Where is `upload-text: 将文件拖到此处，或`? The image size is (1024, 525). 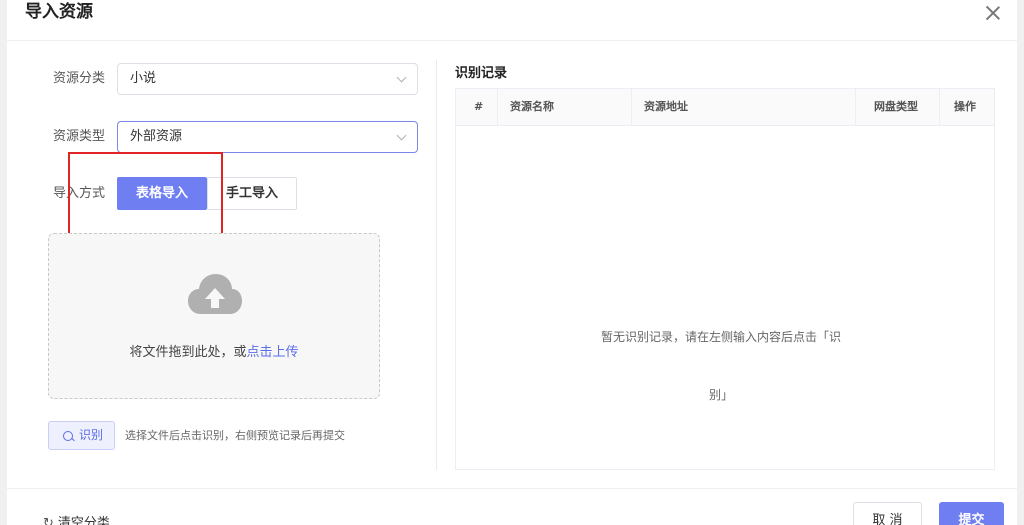 upload-text: 将文件拖到此处，或 is located at coordinates (188, 352).